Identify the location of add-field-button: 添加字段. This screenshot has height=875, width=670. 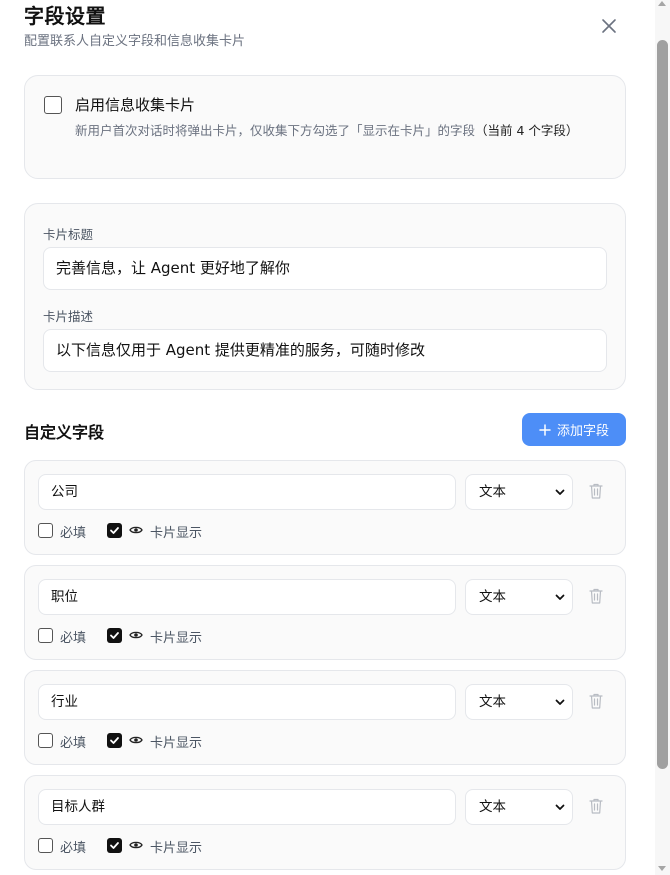
(574, 429).